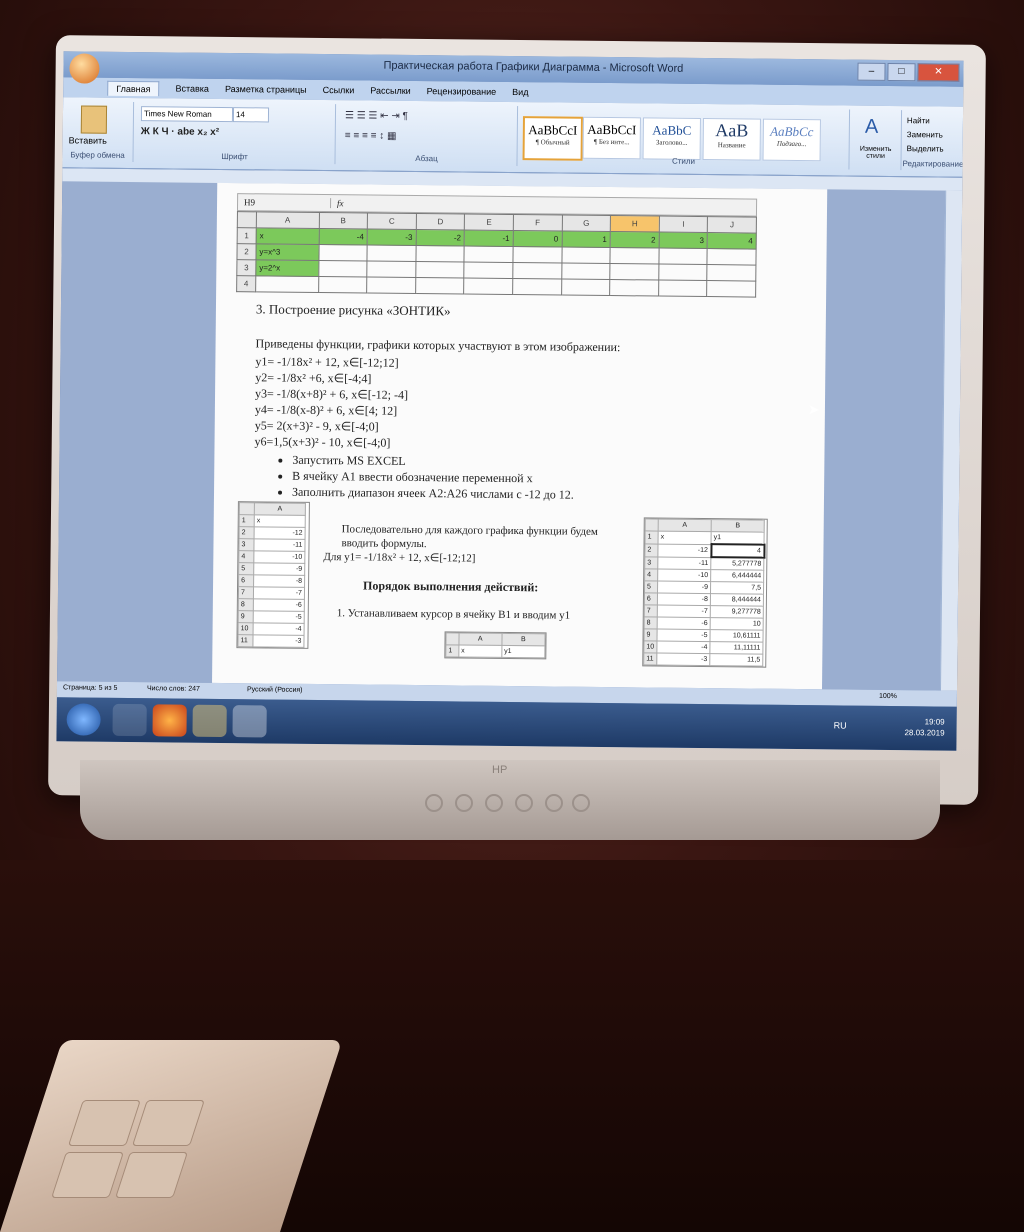 This screenshot has width=1024, height=1232. What do you see at coordinates (586, 239) in the screenshot?
I see `table-cell: 1` at bounding box center [586, 239].